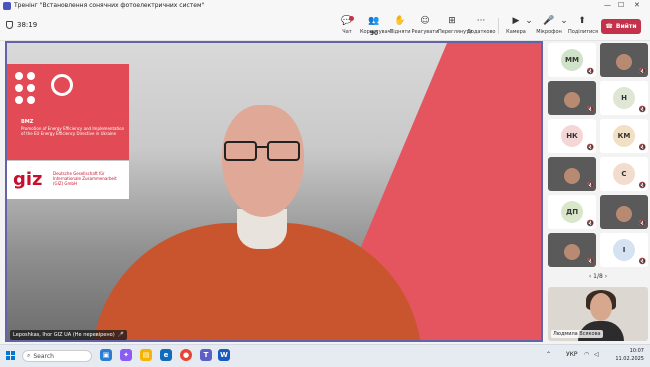 The width and height of the screenshot is (650, 367). Describe the element at coordinates (11, 356) in the screenshot. I see `windows-start-icon` at that location.